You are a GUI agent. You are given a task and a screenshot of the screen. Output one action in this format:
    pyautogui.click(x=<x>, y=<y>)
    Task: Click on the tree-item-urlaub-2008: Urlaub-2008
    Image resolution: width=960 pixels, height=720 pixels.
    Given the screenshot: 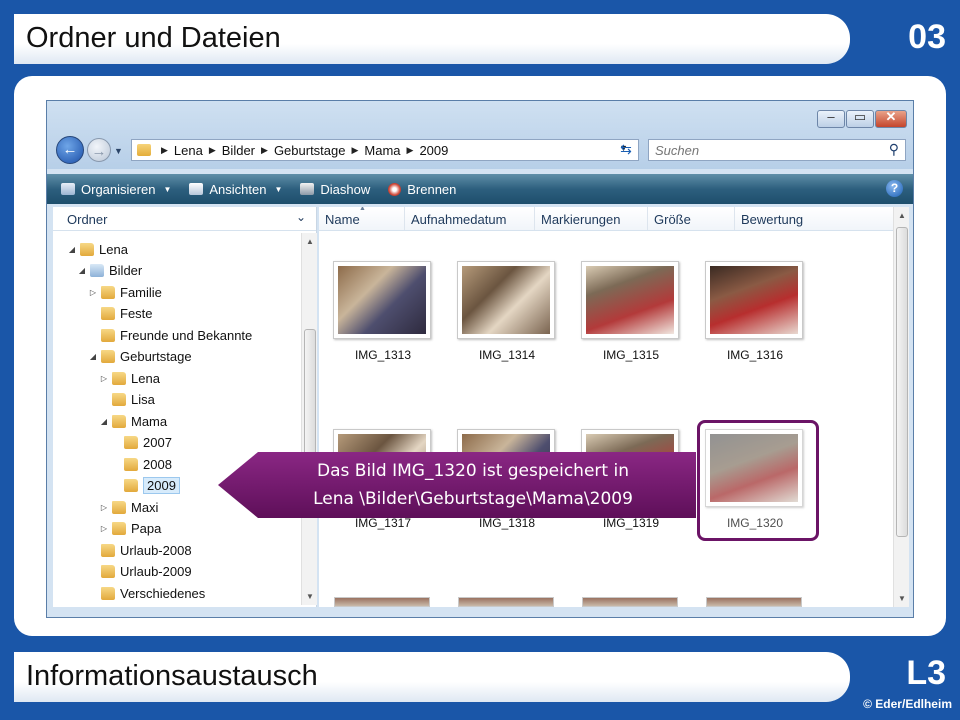 What is the action you would take?
    pyautogui.click(x=140, y=550)
    